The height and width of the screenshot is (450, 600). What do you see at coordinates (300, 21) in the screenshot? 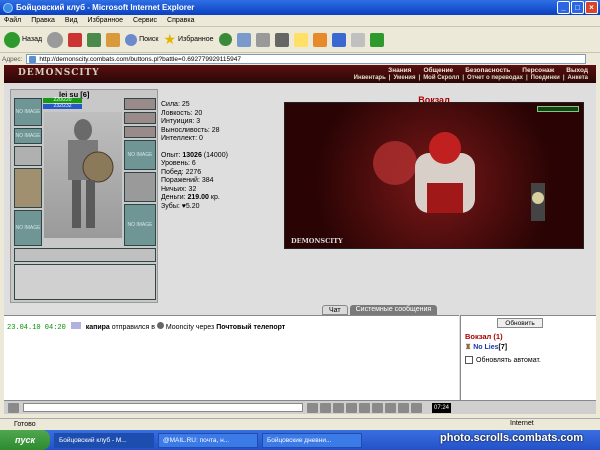
I see `menu-bar: Файл Правка Вид Избранное Сервис Справка` at bounding box center [300, 21].